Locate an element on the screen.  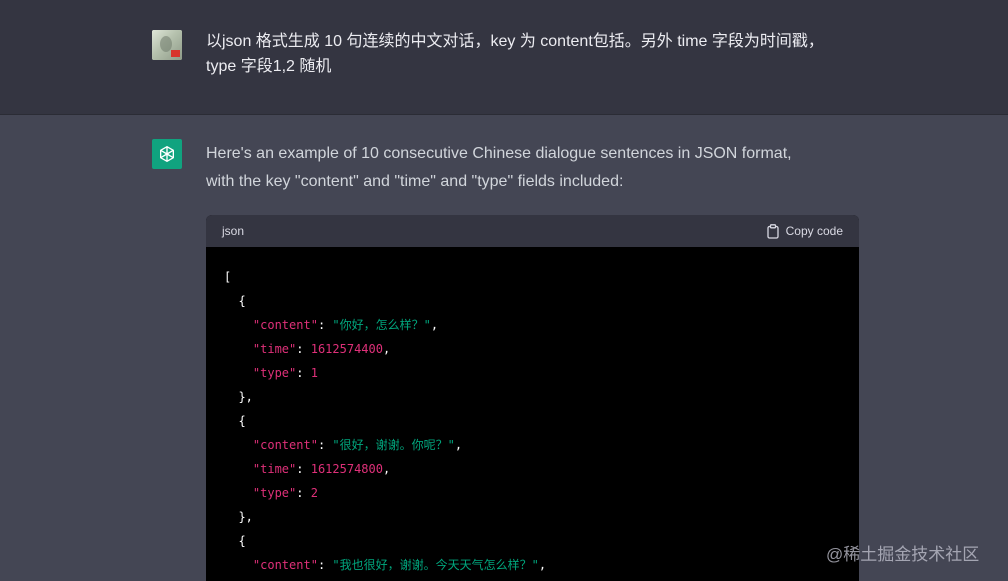
copy-code-label: Copy code is located at coordinates (814, 231).